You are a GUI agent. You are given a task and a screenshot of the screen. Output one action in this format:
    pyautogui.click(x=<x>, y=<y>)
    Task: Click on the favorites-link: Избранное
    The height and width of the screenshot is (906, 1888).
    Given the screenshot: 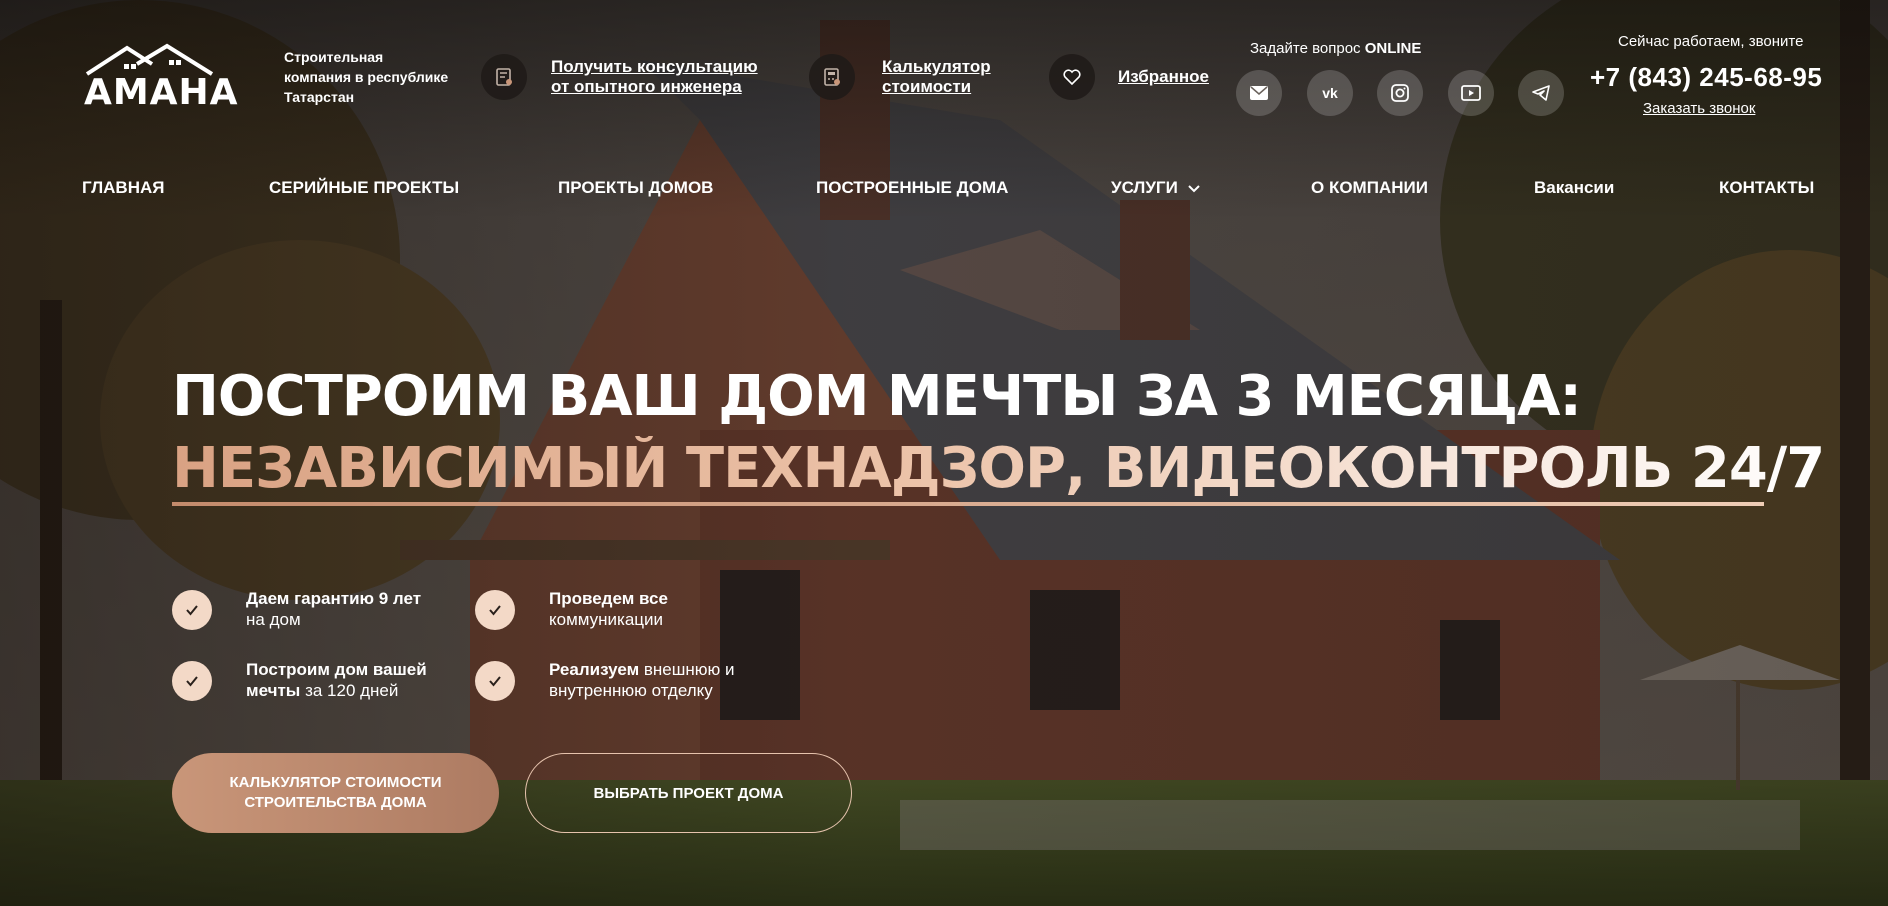 What is the action you would take?
    pyautogui.click(x=1163, y=77)
    